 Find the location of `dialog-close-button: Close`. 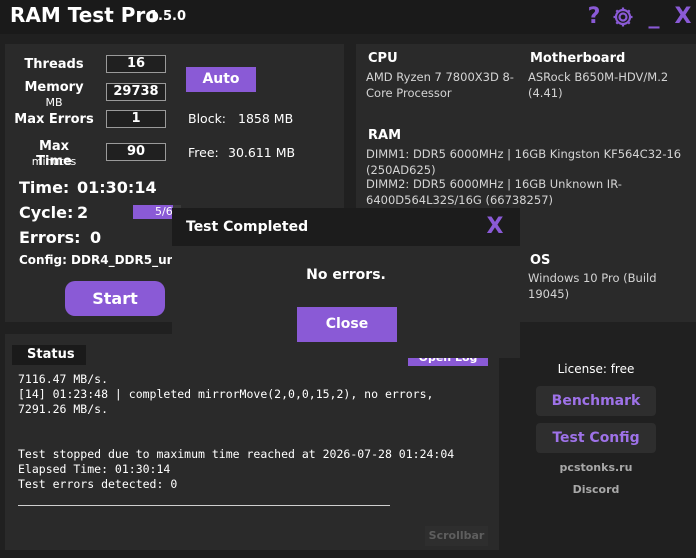

dialog-close-button: Close is located at coordinates (347, 324).